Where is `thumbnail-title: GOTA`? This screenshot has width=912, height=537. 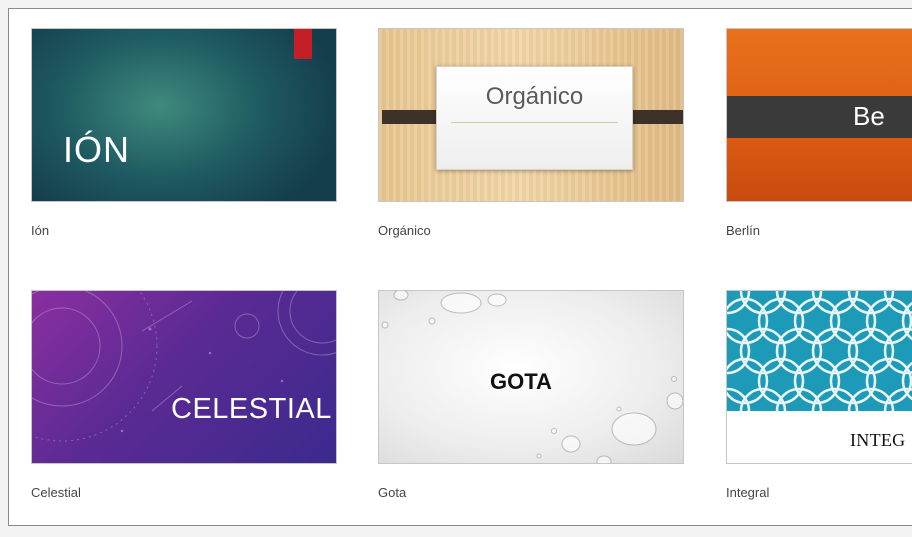 thumbnail-title: GOTA is located at coordinates (521, 381).